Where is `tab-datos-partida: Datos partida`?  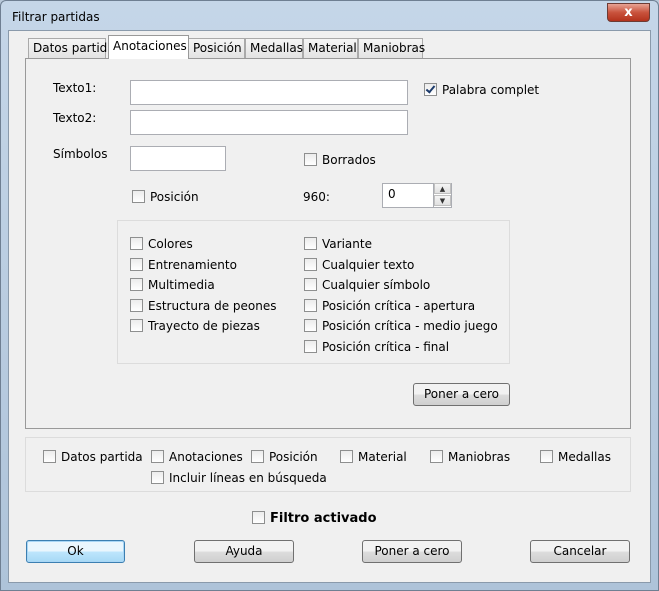 tab-datos-partida: Datos partida is located at coordinates (71, 48).